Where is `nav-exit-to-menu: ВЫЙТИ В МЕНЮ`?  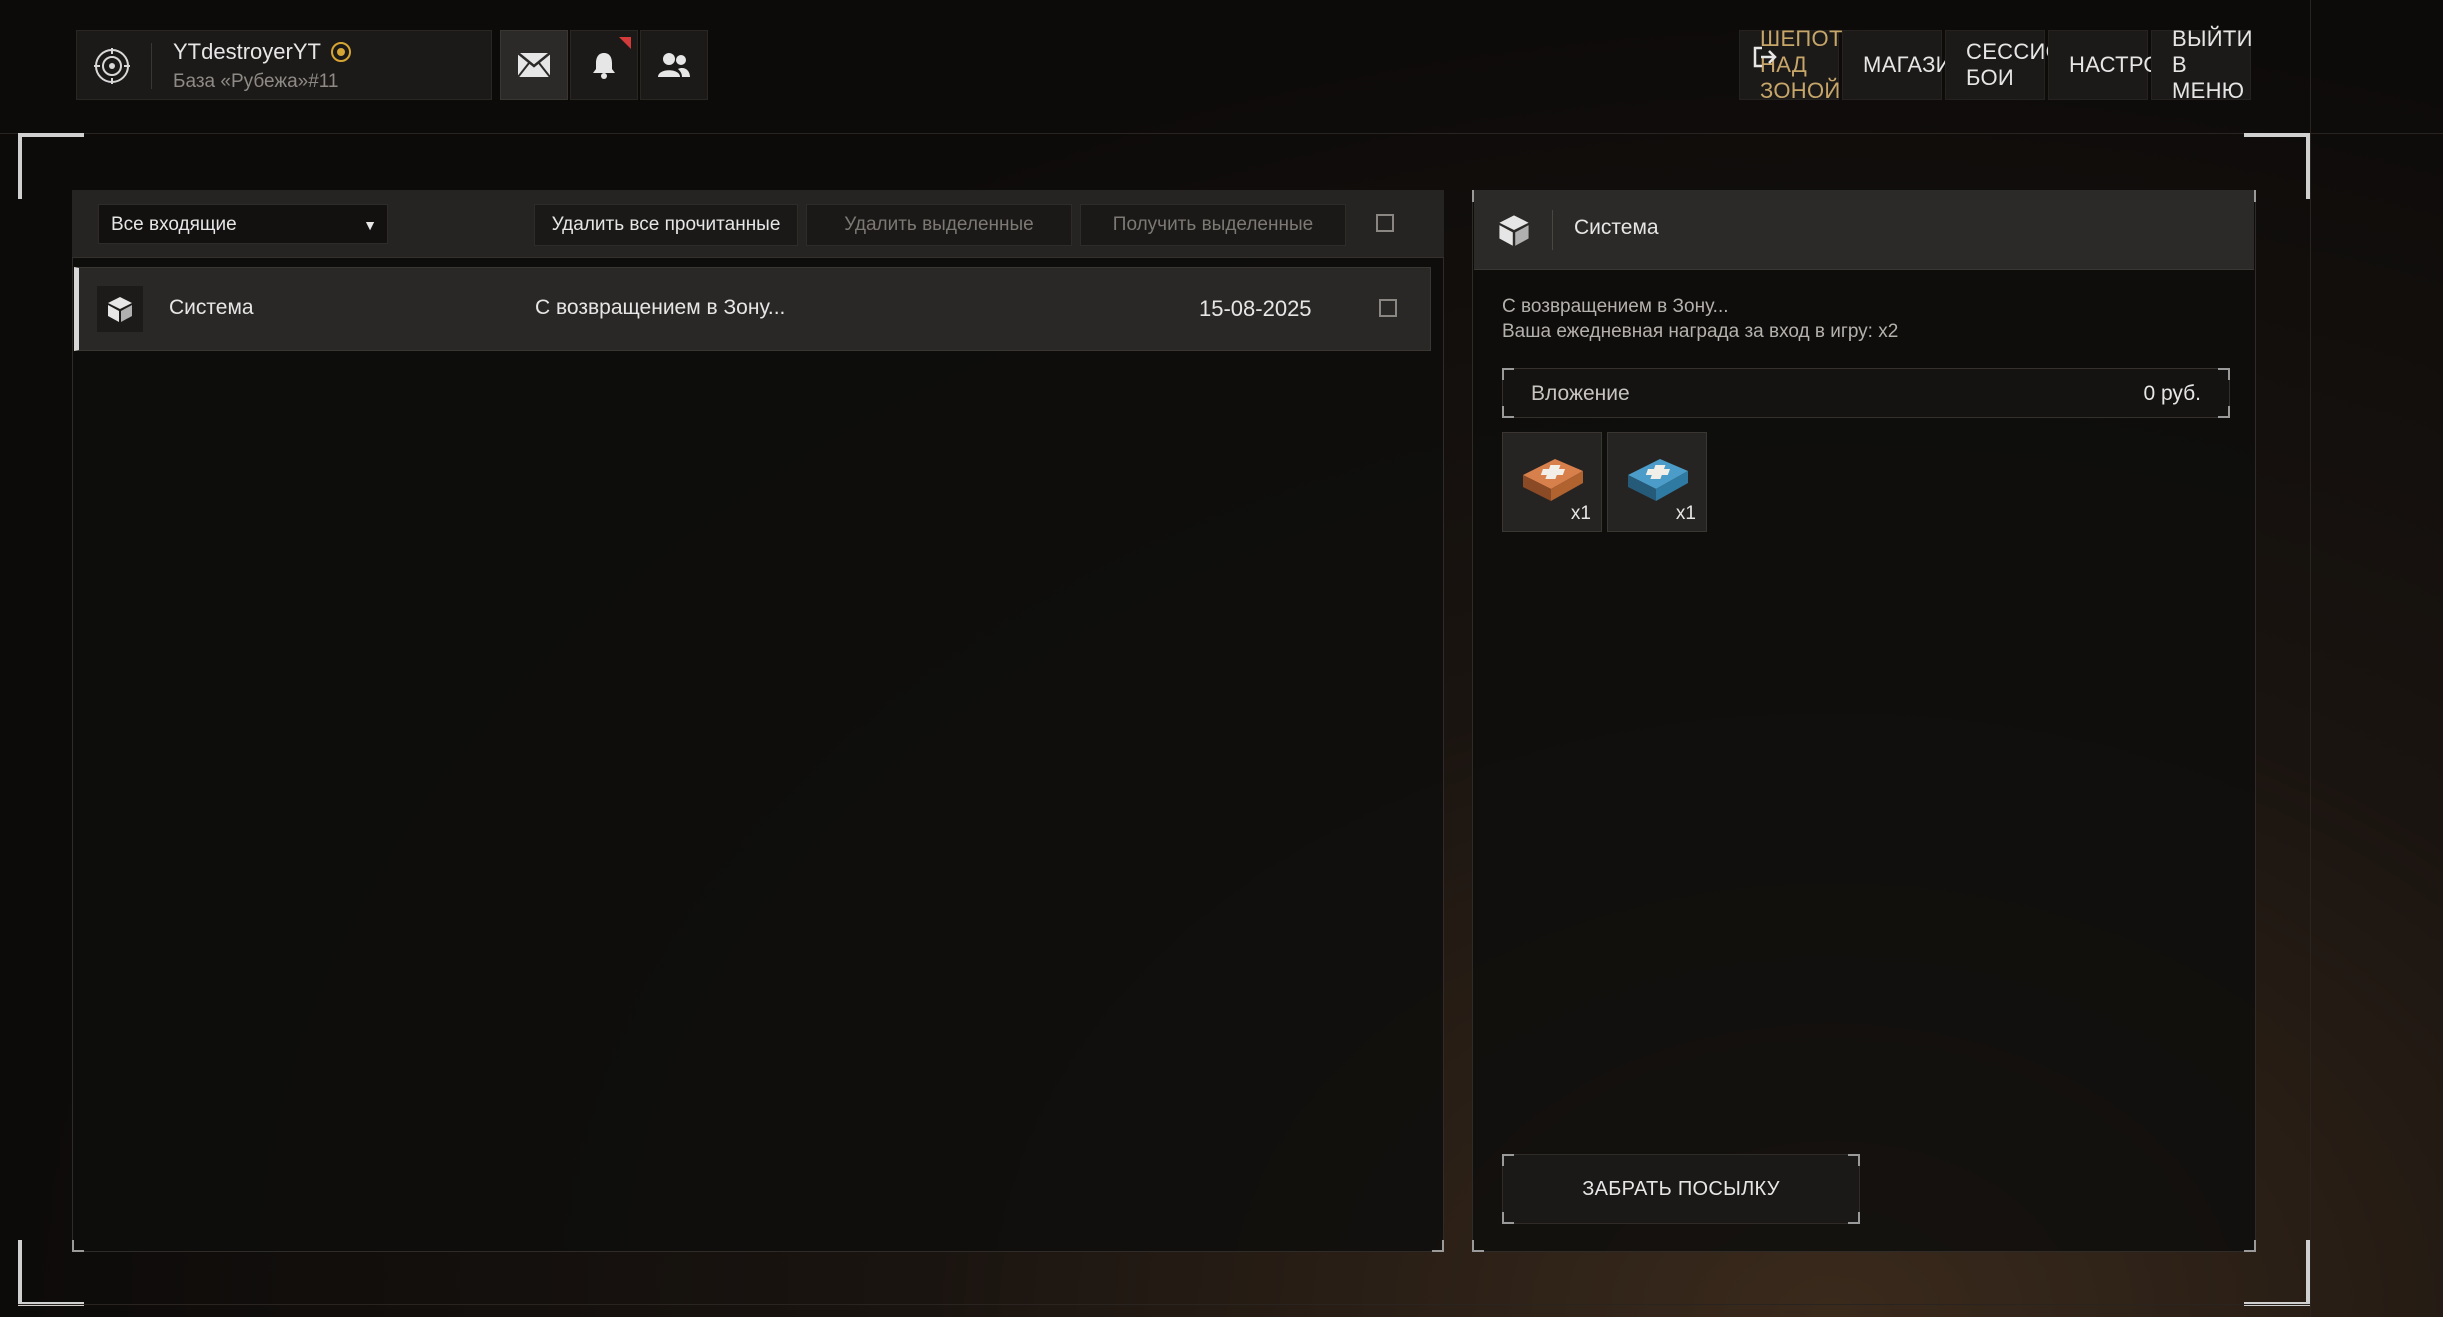 nav-exit-to-menu: ВЫЙТИ В МЕНЮ is located at coordinates (2002, 64).